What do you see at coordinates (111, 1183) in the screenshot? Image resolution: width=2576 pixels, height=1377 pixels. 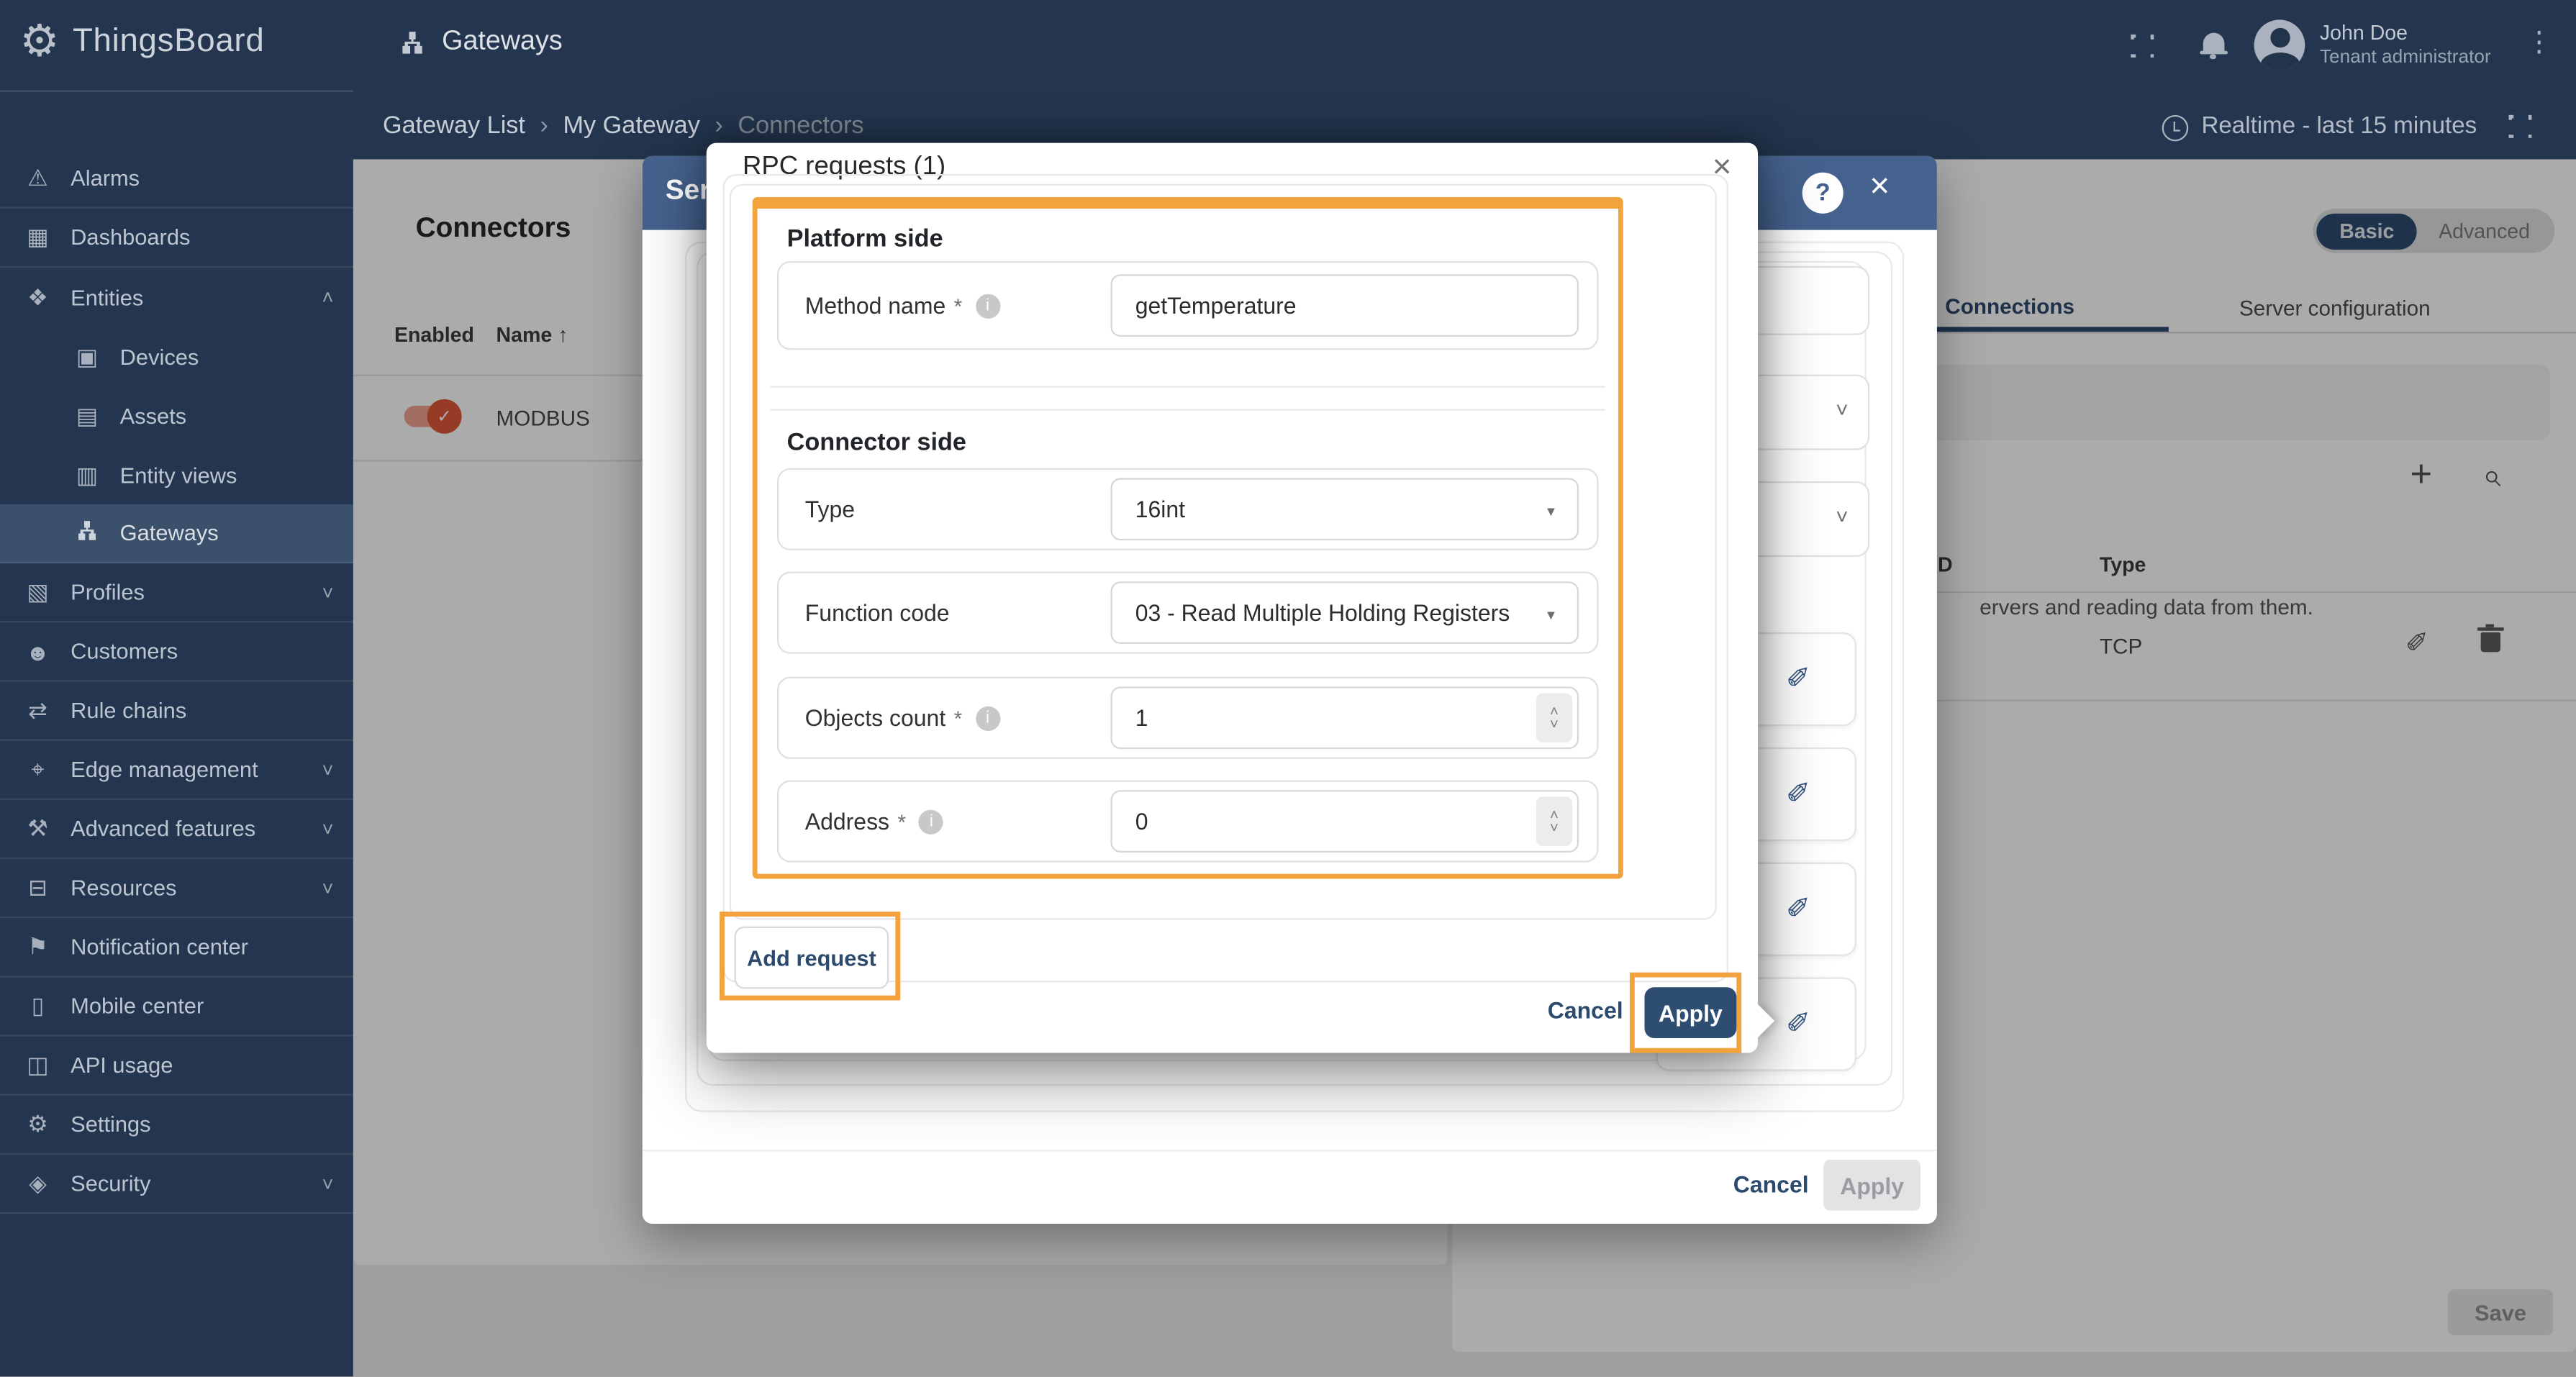 I see `sidebar-item-label: Security` at bounding box center [111, 1183].